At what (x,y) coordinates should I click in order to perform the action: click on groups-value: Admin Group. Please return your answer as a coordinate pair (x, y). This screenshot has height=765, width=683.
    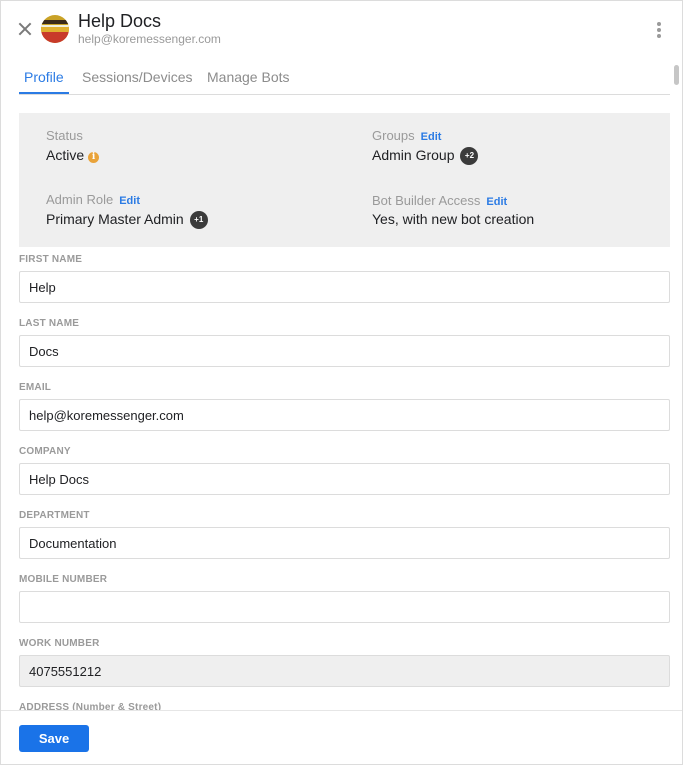
    Looking at the image, I should click on (413, 155).